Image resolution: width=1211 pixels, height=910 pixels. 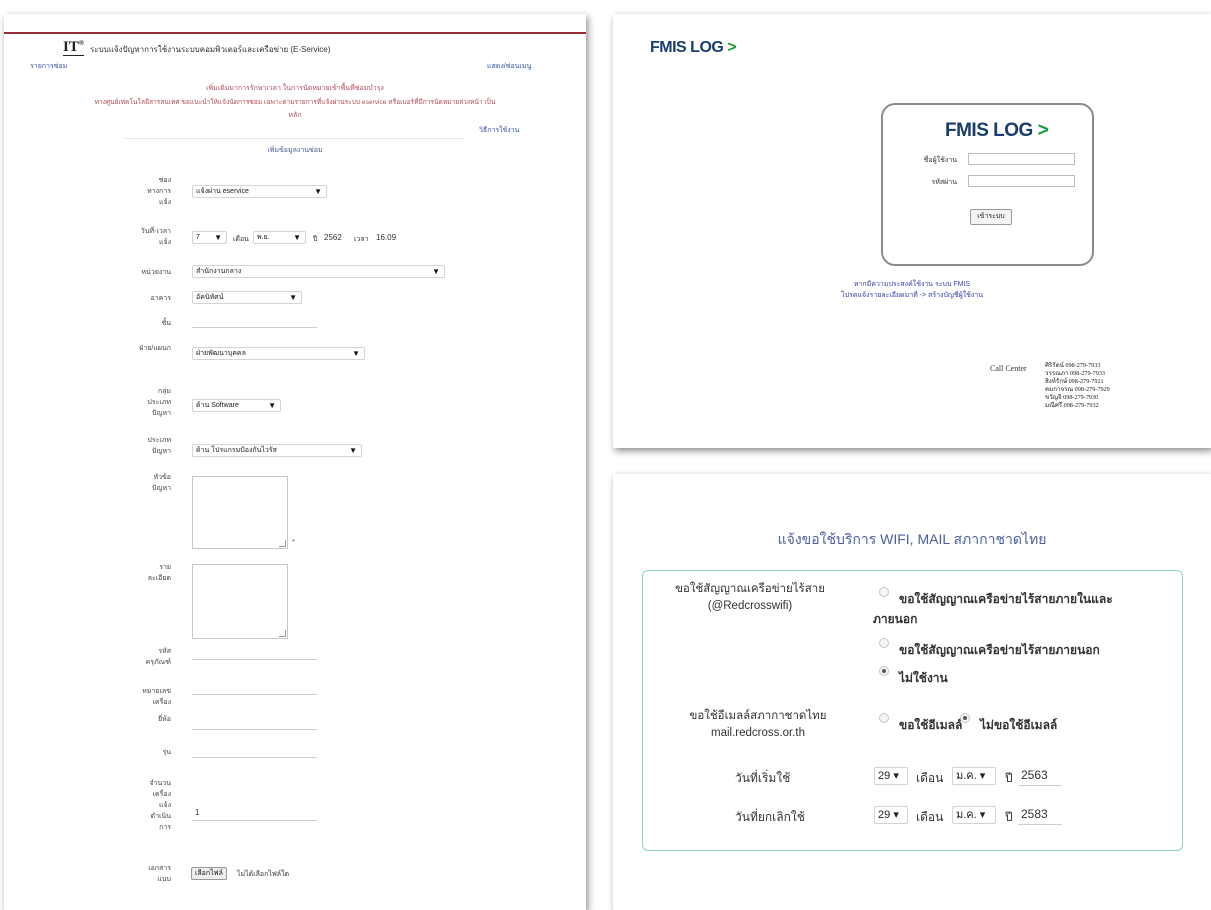 What do you see at coordinates (295, 150) in the screenshot?
I see `section-title: เพิ่มข้อมูลงานซ่อม` at bounding box center [295, 150].